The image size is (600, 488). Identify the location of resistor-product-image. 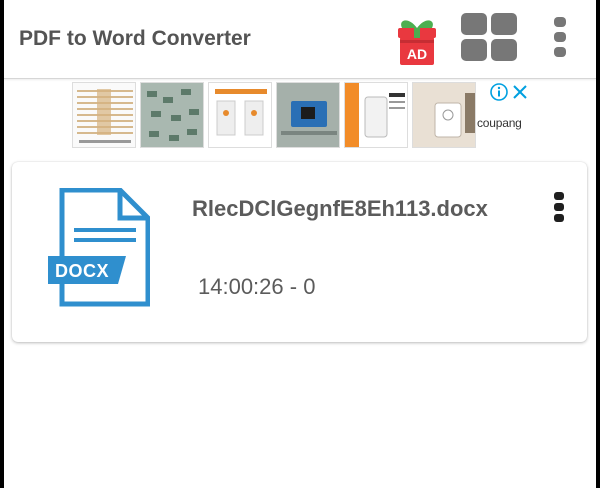
(105, 116).